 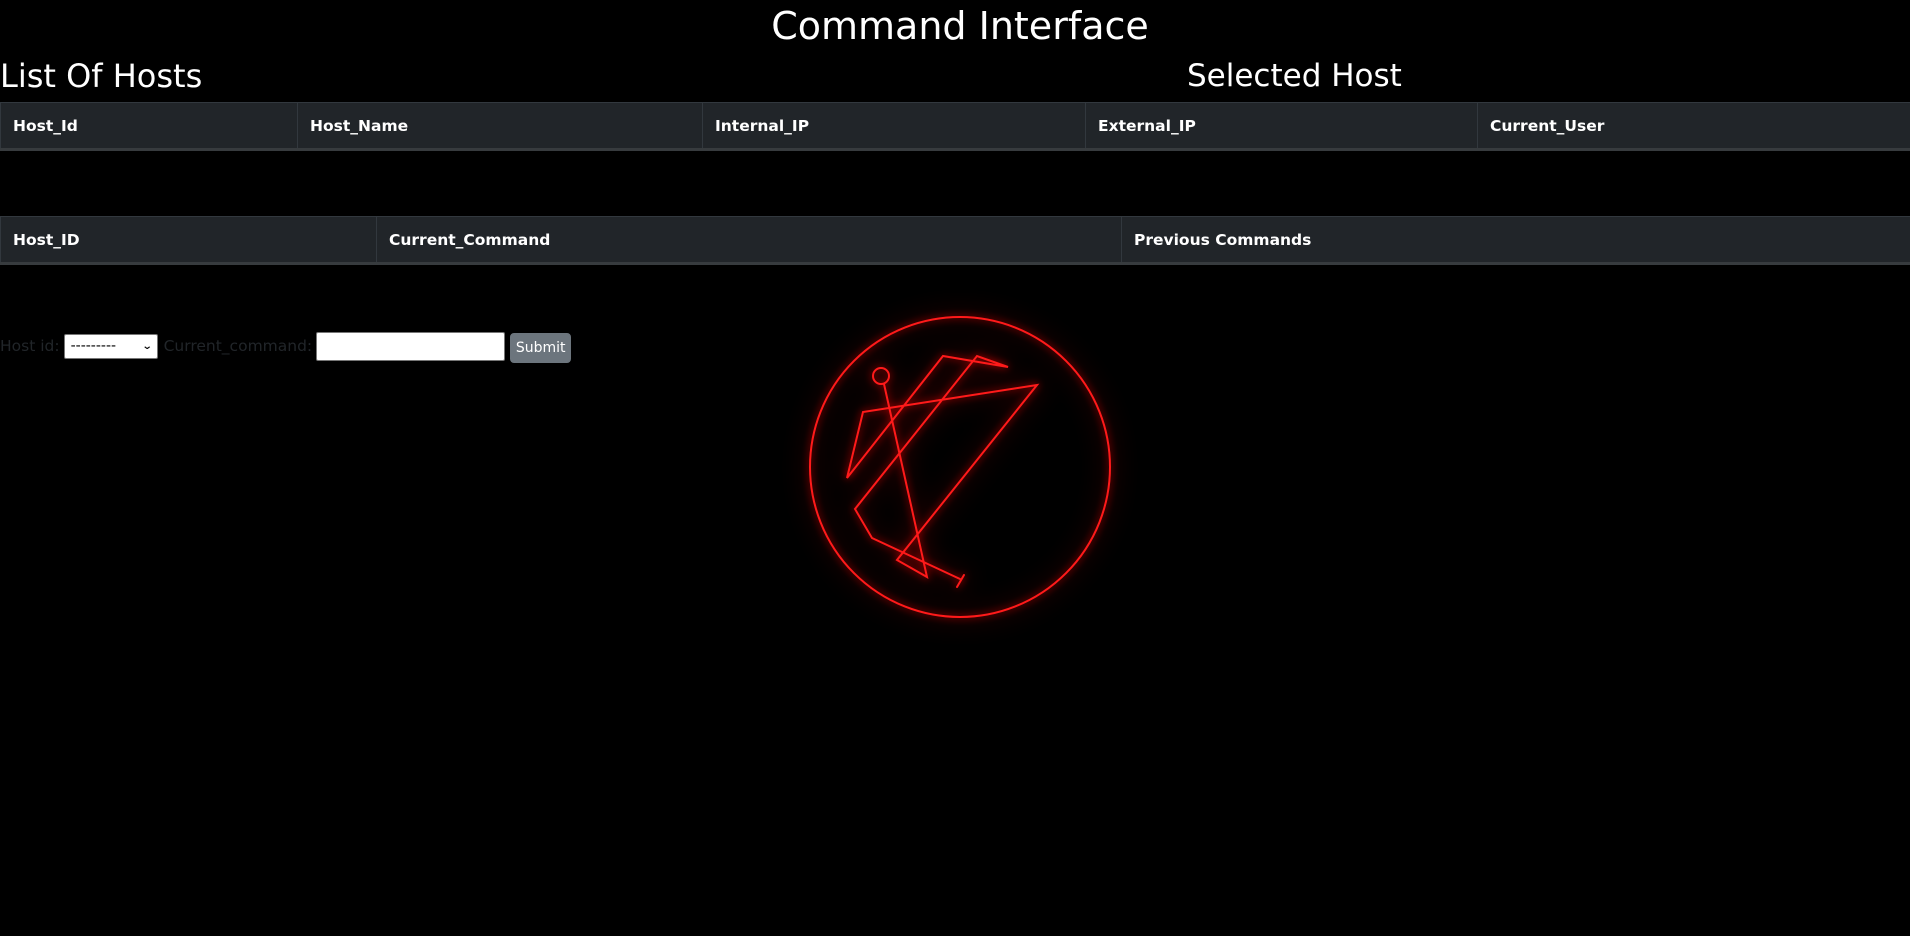 I want to click on column-header-previous-commands: Previous Commands, so click(x=1515, y=240).